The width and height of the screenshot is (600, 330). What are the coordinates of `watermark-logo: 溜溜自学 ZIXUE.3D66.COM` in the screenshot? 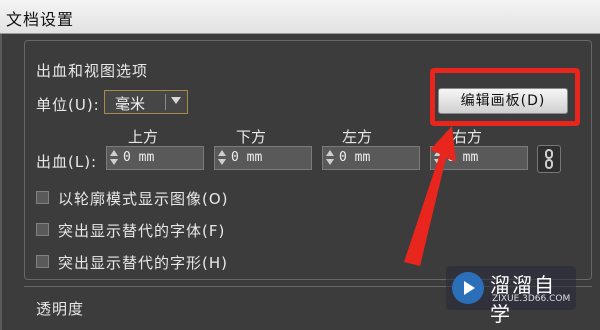 It's located at (511, 296).